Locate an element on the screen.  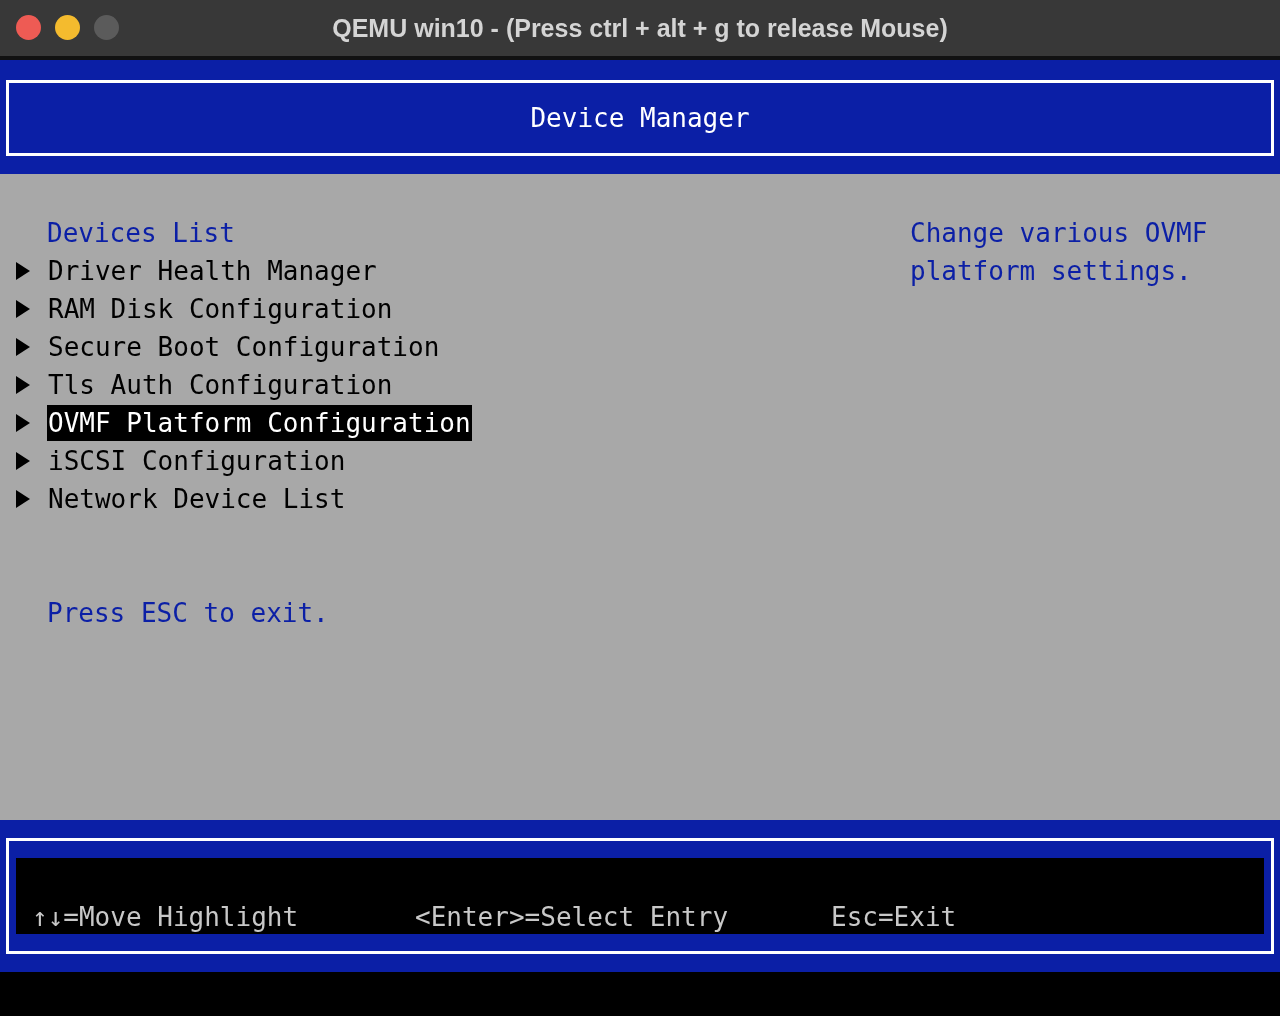
section-title: Devices List is located at coordinates (141, 233).